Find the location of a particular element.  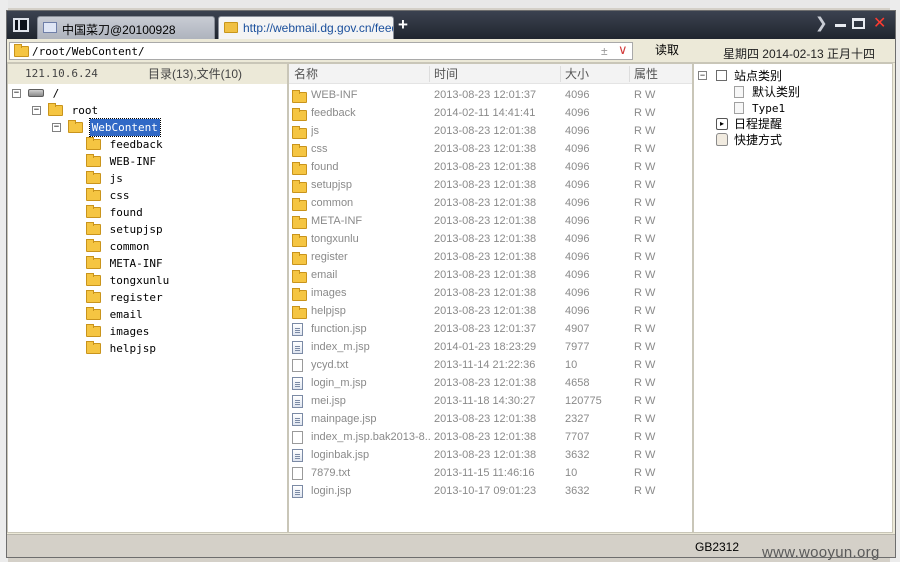

file-row: WEB-INF 2013-08-23 12:01:37 4096 R W is located at coordinates (490, 95).